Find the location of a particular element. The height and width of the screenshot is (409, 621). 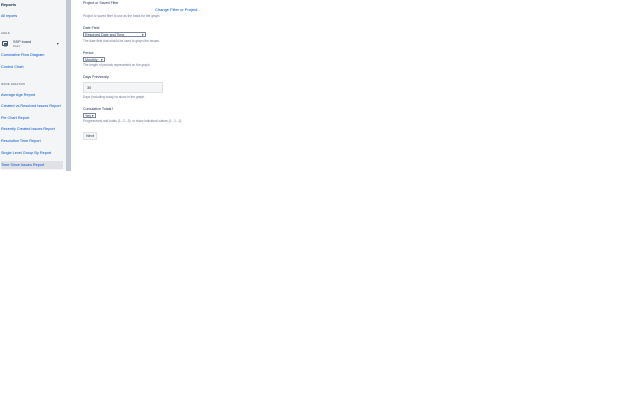

days-previously-input: 30 is located at coordinates (123, 87).